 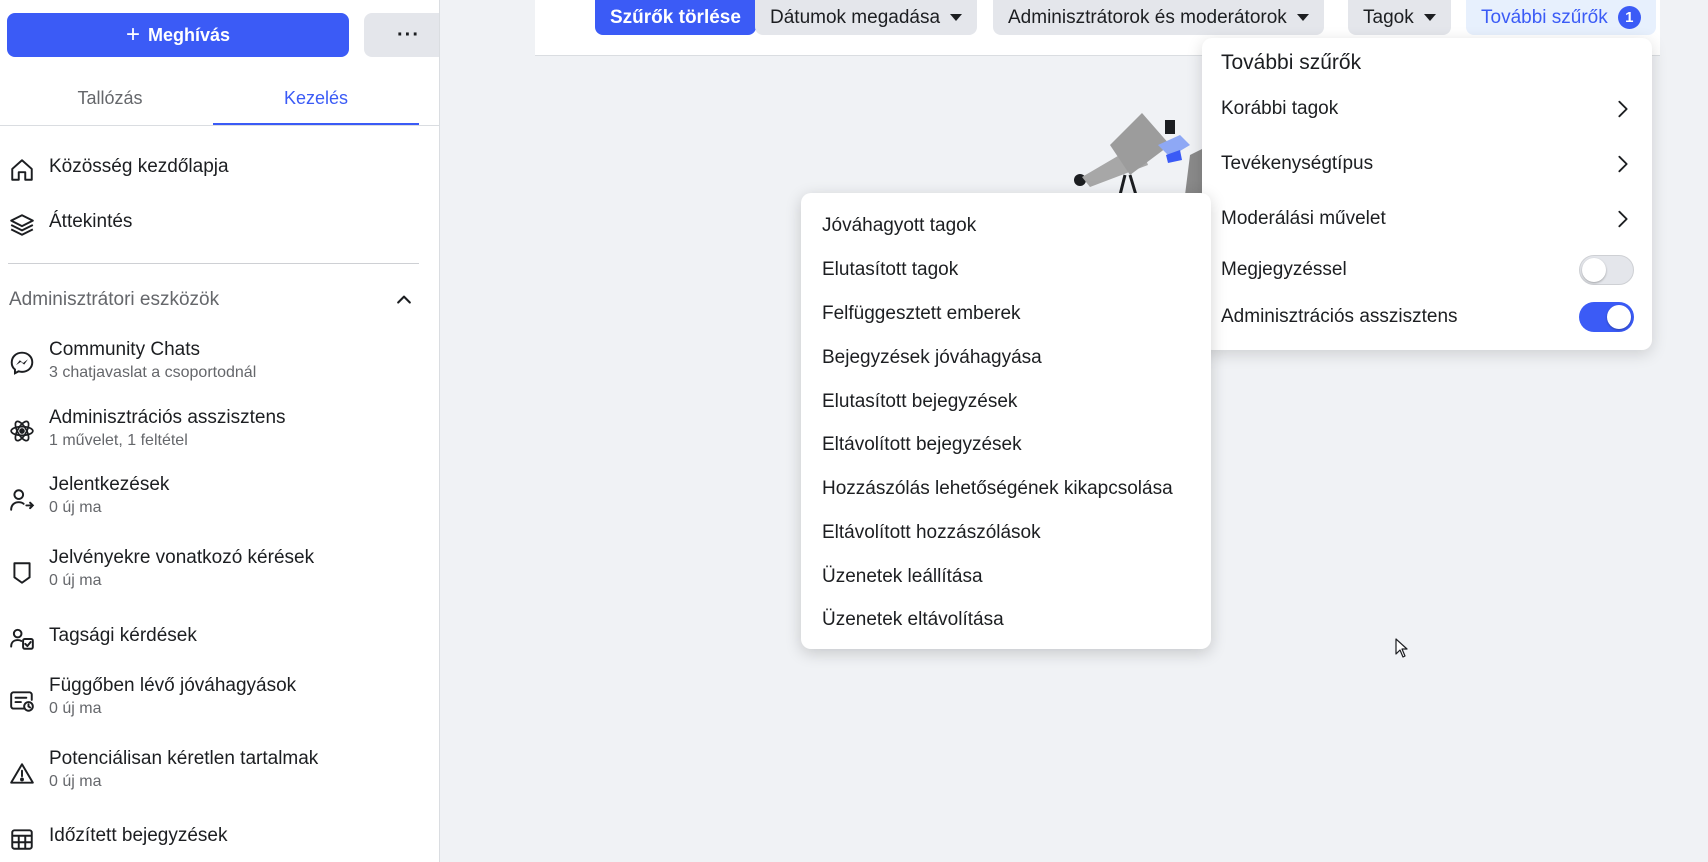 I want to click on sidebar-item-label: Áttekintés, so click(x=91, y=221).